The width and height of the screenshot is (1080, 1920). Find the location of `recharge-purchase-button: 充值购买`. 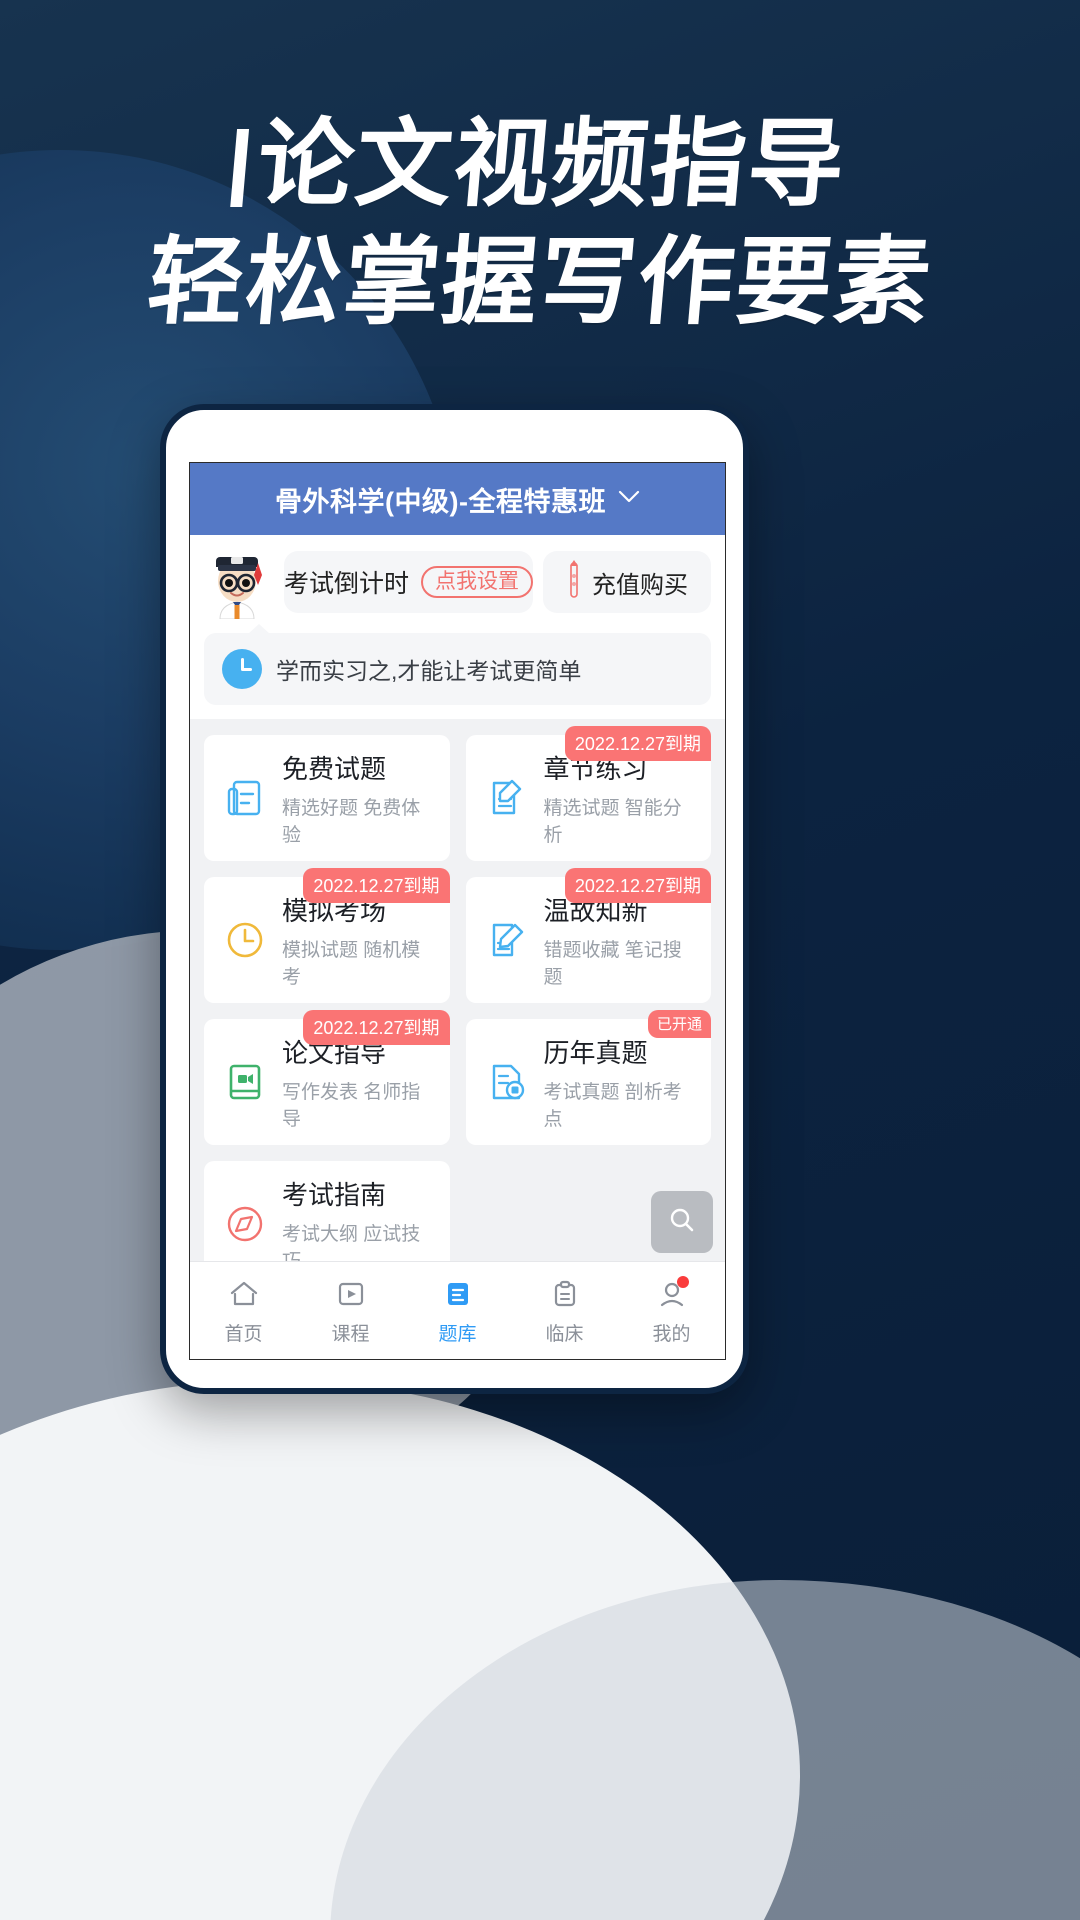

recharge-purchase-button: 充值购买 is located at coordinates (627, 582).